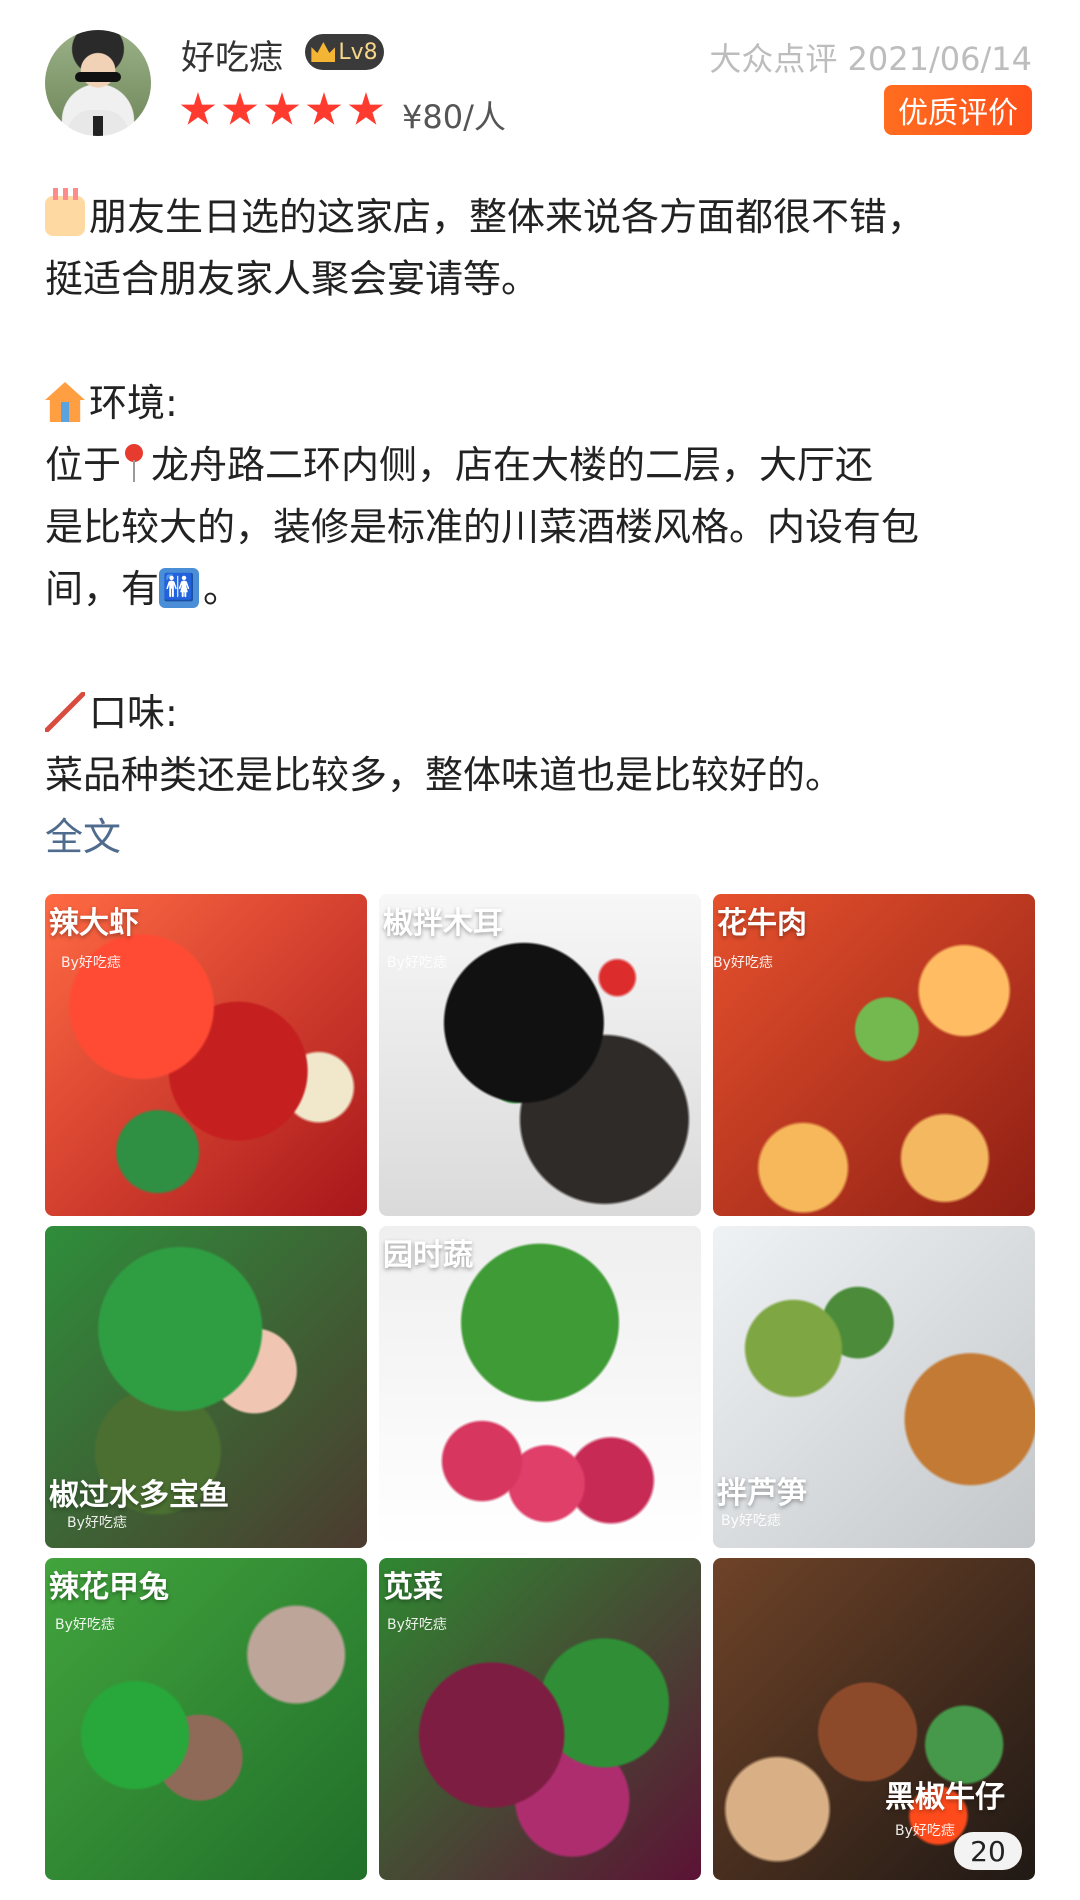  What do you see at coordinates (428, 1255) in the screenshot?
I see `photo-caption: 园时蔬` at bounding box center [428, 1255].